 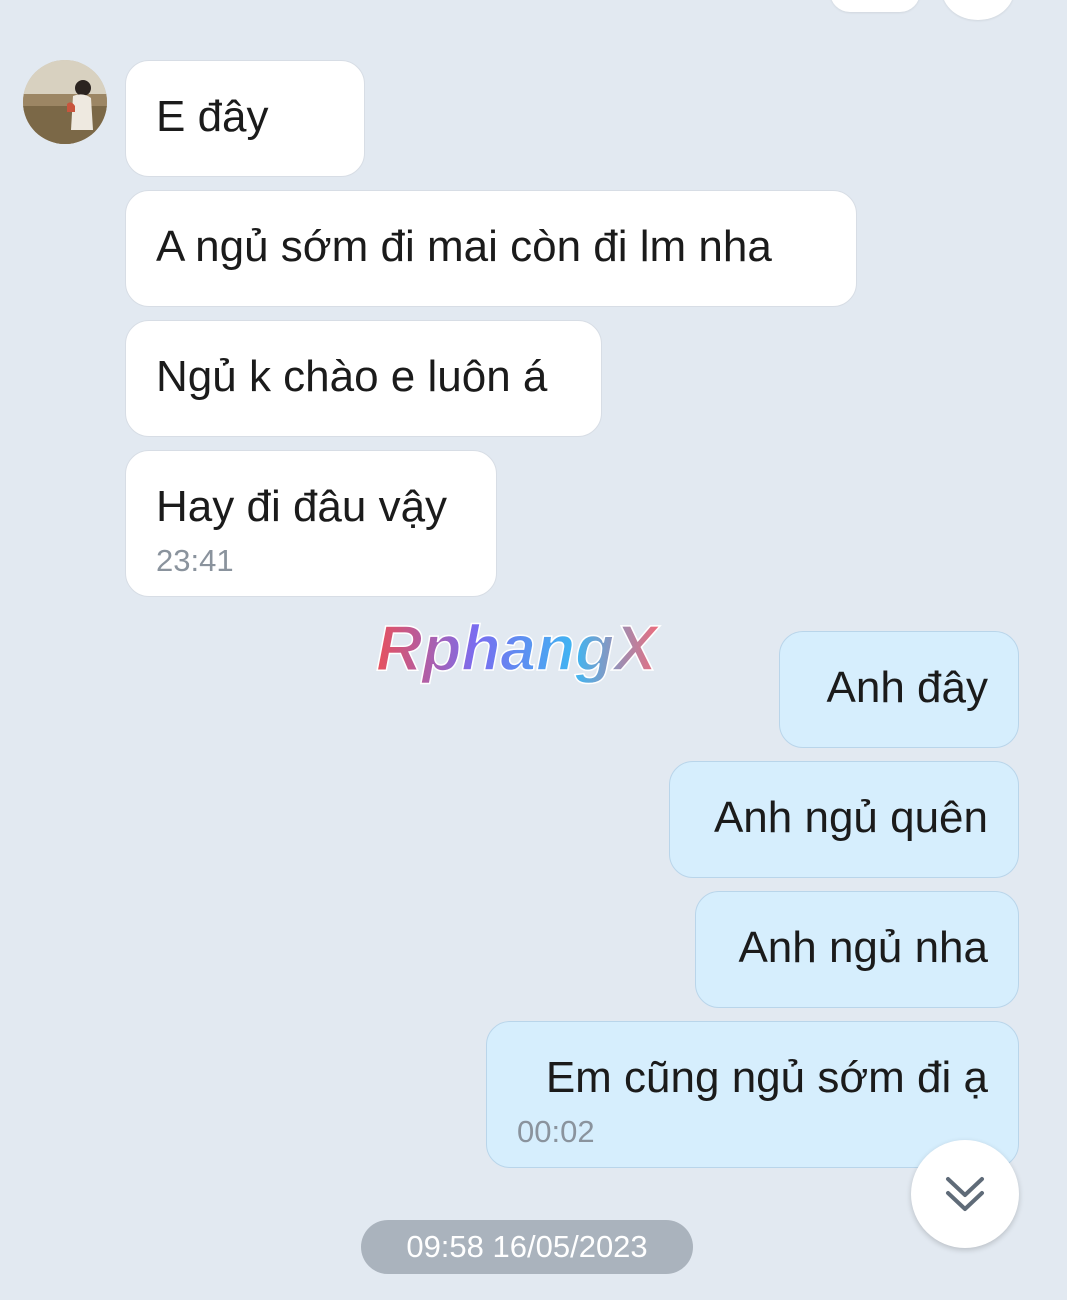 I want to click on scroll-to-bottom-button, so click(x=965, y=1194).